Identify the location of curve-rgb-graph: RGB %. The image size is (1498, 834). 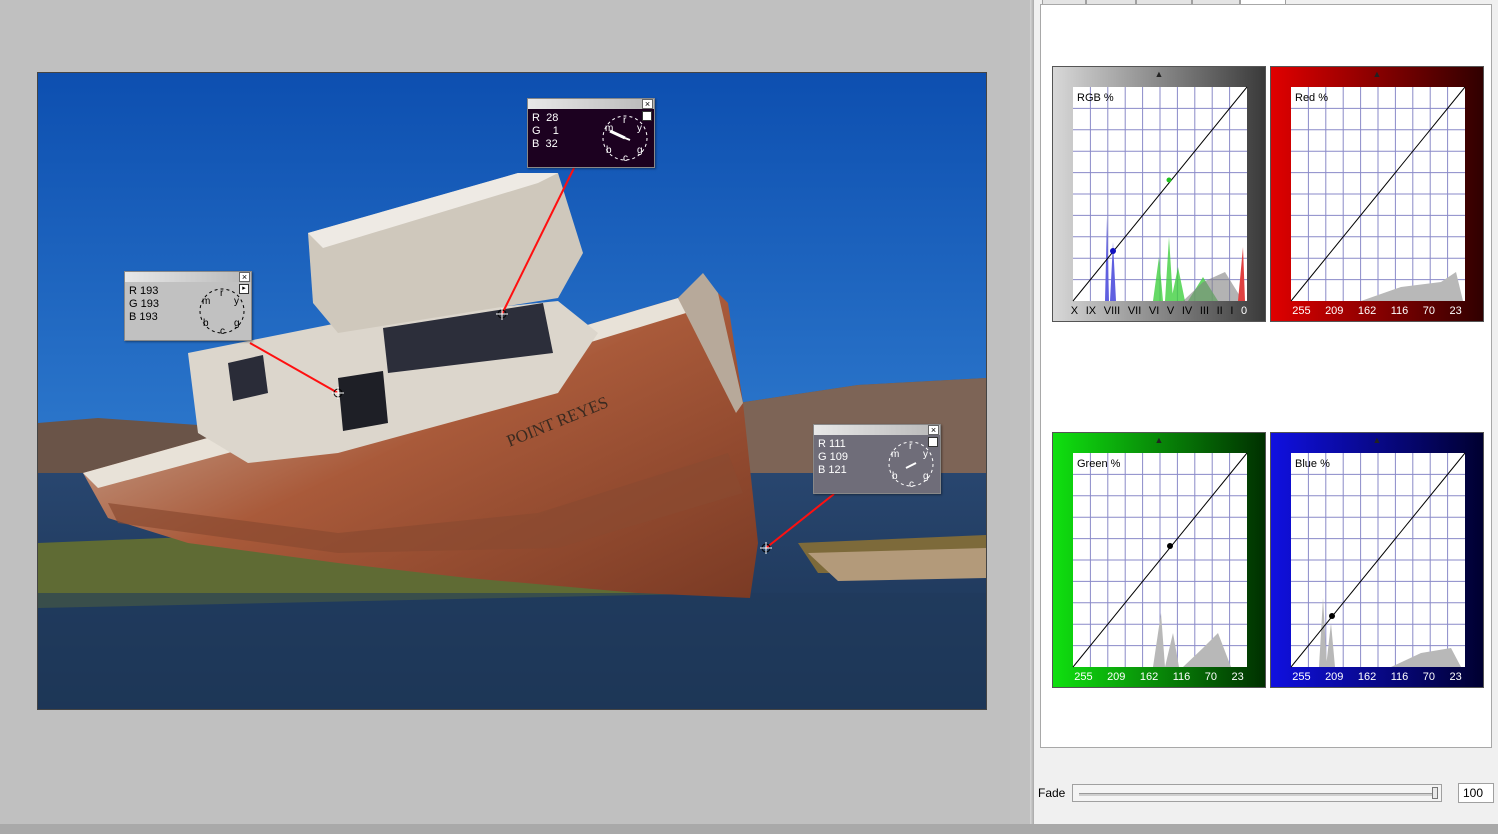
(1159, 194).